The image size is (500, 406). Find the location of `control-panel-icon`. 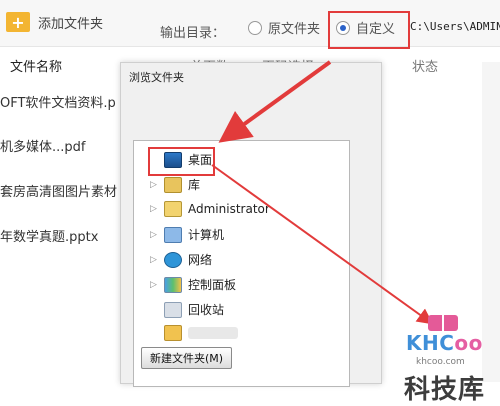

control-panel-icon is located at coordinates (173, 284).